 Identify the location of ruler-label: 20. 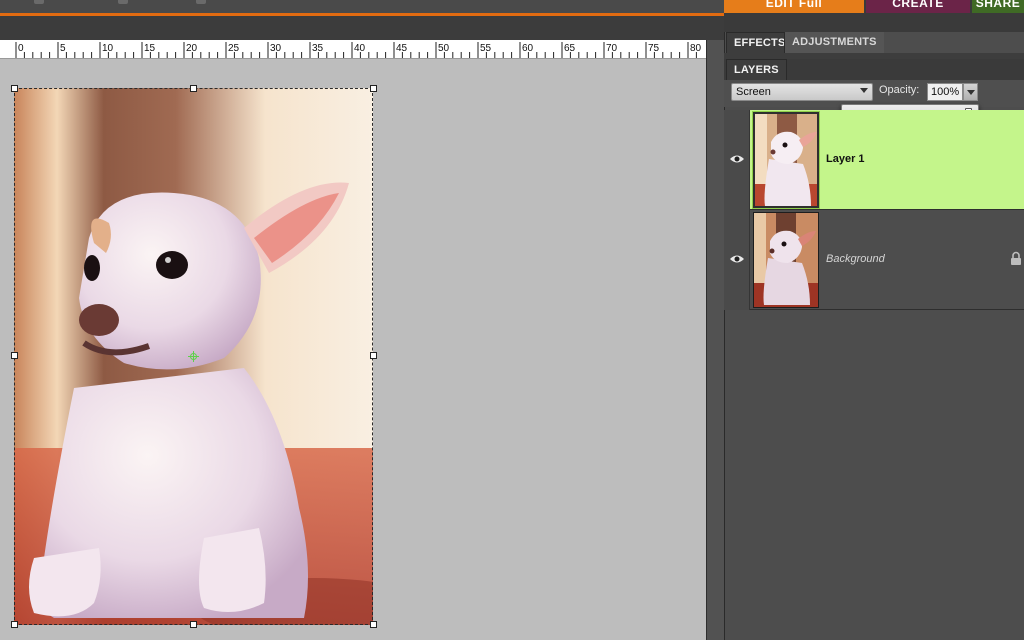
(192, 48).